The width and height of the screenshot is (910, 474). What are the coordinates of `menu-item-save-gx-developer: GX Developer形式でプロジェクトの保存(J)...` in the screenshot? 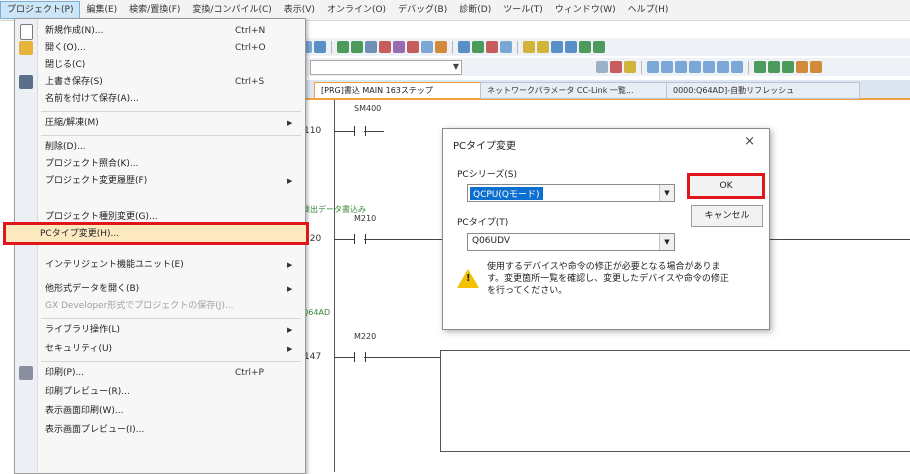 It's located at (160, 306).